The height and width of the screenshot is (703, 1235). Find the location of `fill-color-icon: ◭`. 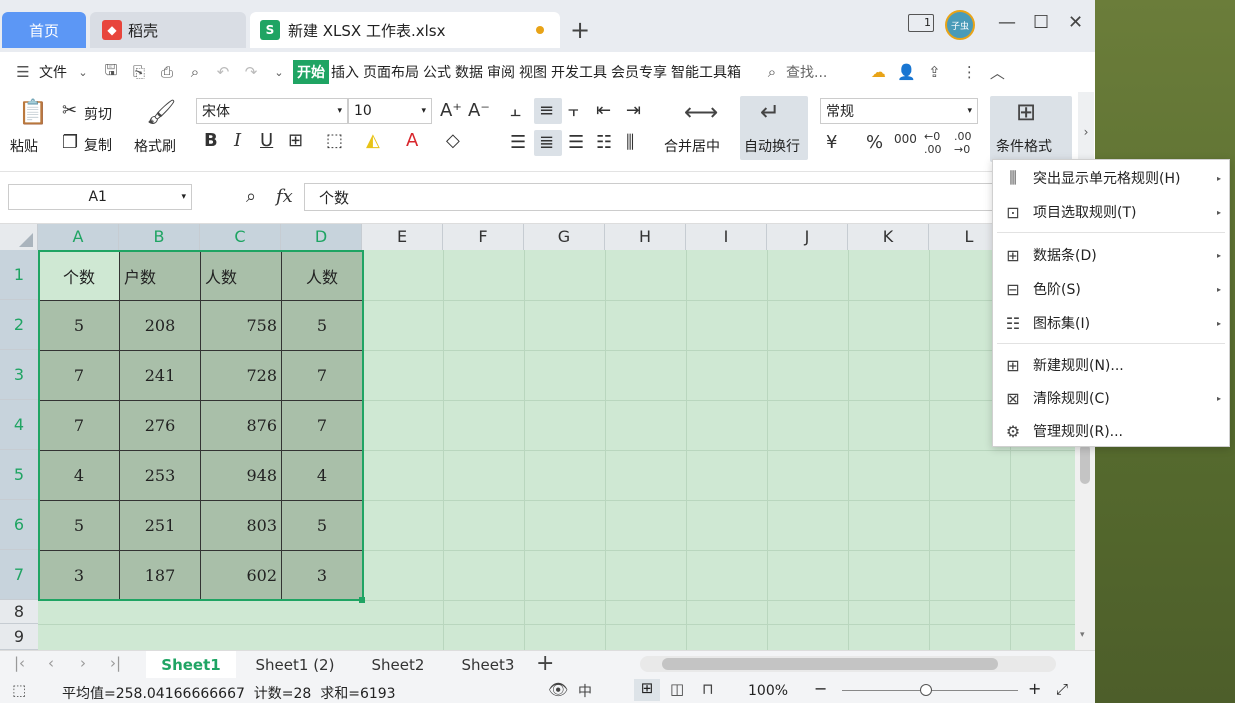

fill-color-icon: ◭ is located at coordinates (373, 140).